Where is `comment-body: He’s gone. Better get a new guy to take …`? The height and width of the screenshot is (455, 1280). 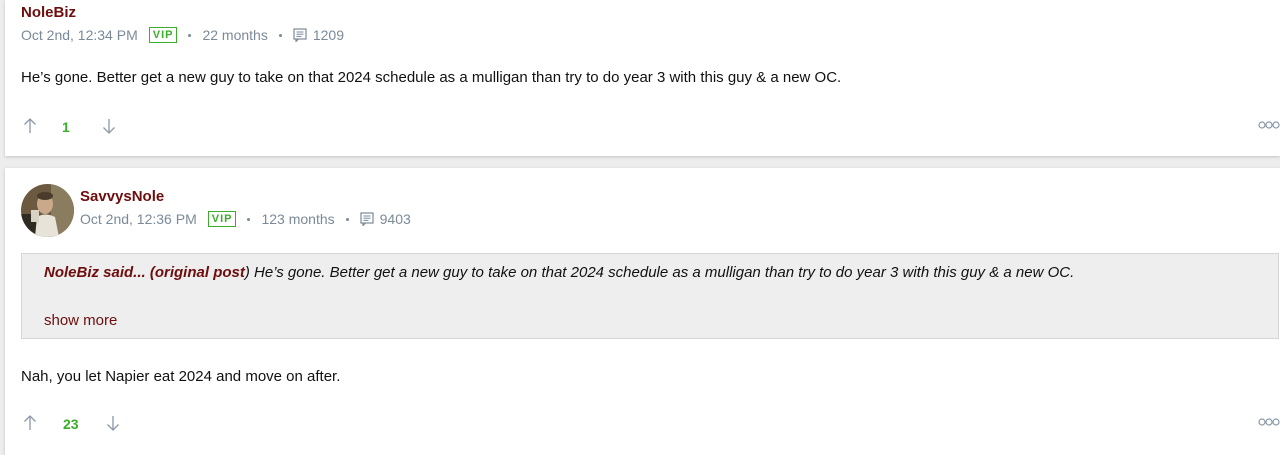 comment-body: He’s gone. Better get a new guy to take … is located at coordinates (431, 77).